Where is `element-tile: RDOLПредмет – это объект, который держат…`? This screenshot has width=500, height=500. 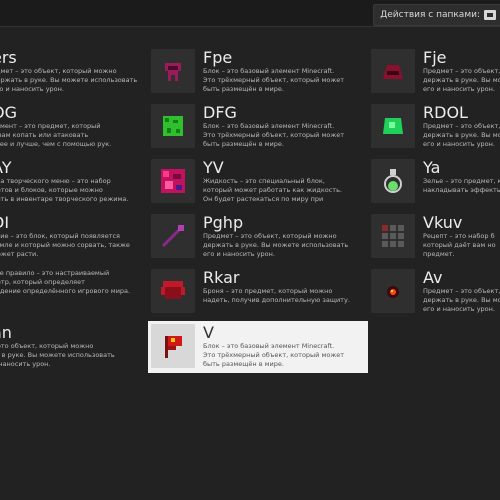 element-tile: RDOLПредмет – это объект, который держат… is located at coordinates (434, 127).